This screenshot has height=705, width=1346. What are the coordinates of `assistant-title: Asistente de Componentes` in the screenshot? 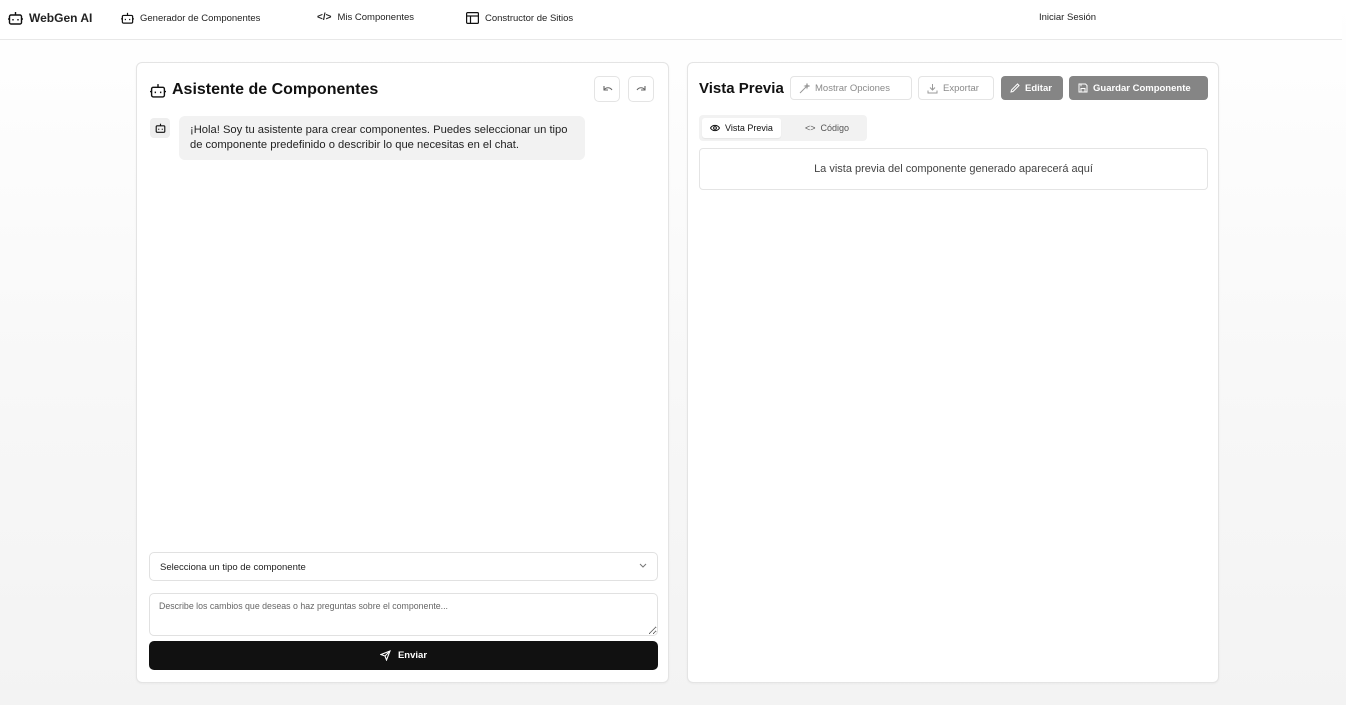 It's located at (264, 90).